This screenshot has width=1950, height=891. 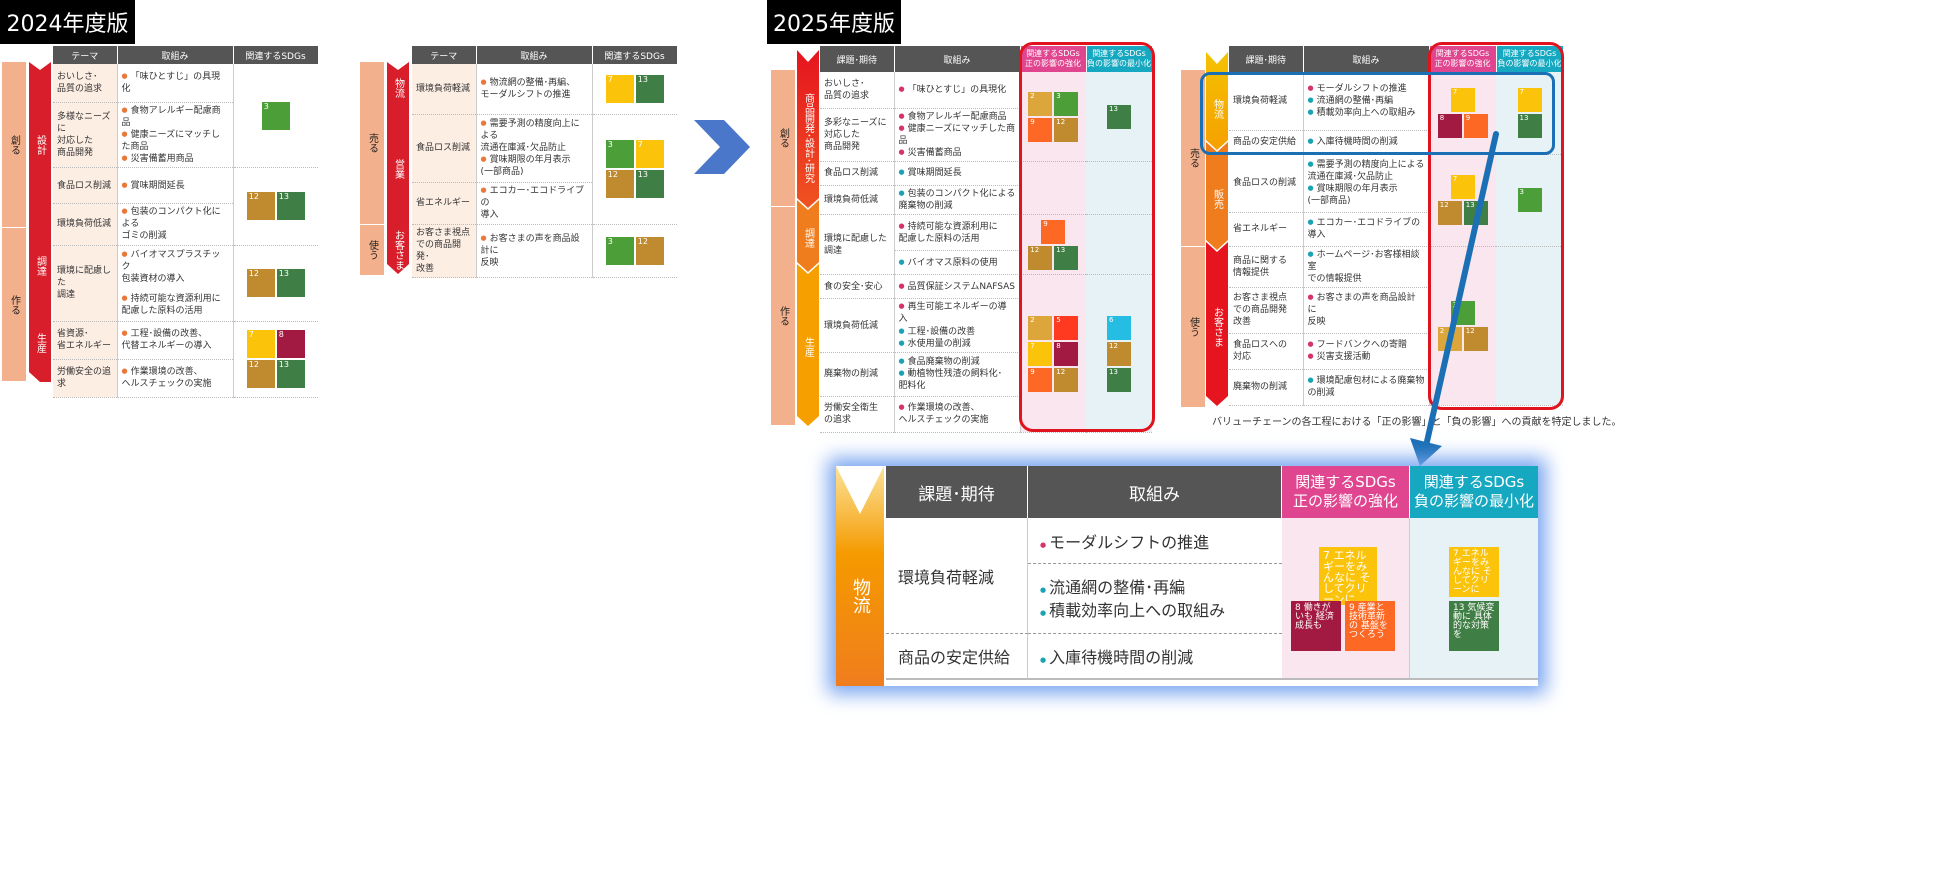 I want to click on stage-sales-label: 営業, so click(x=398, y=169).